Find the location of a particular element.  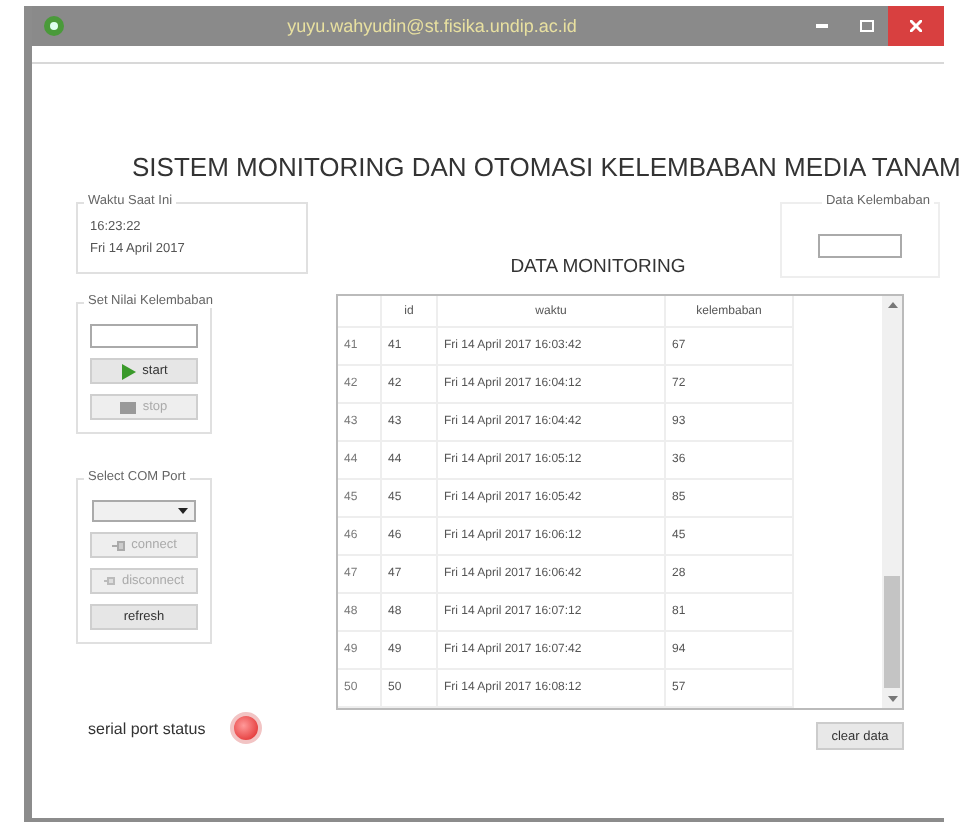

caret-icon is located at coordinates (183, 511).